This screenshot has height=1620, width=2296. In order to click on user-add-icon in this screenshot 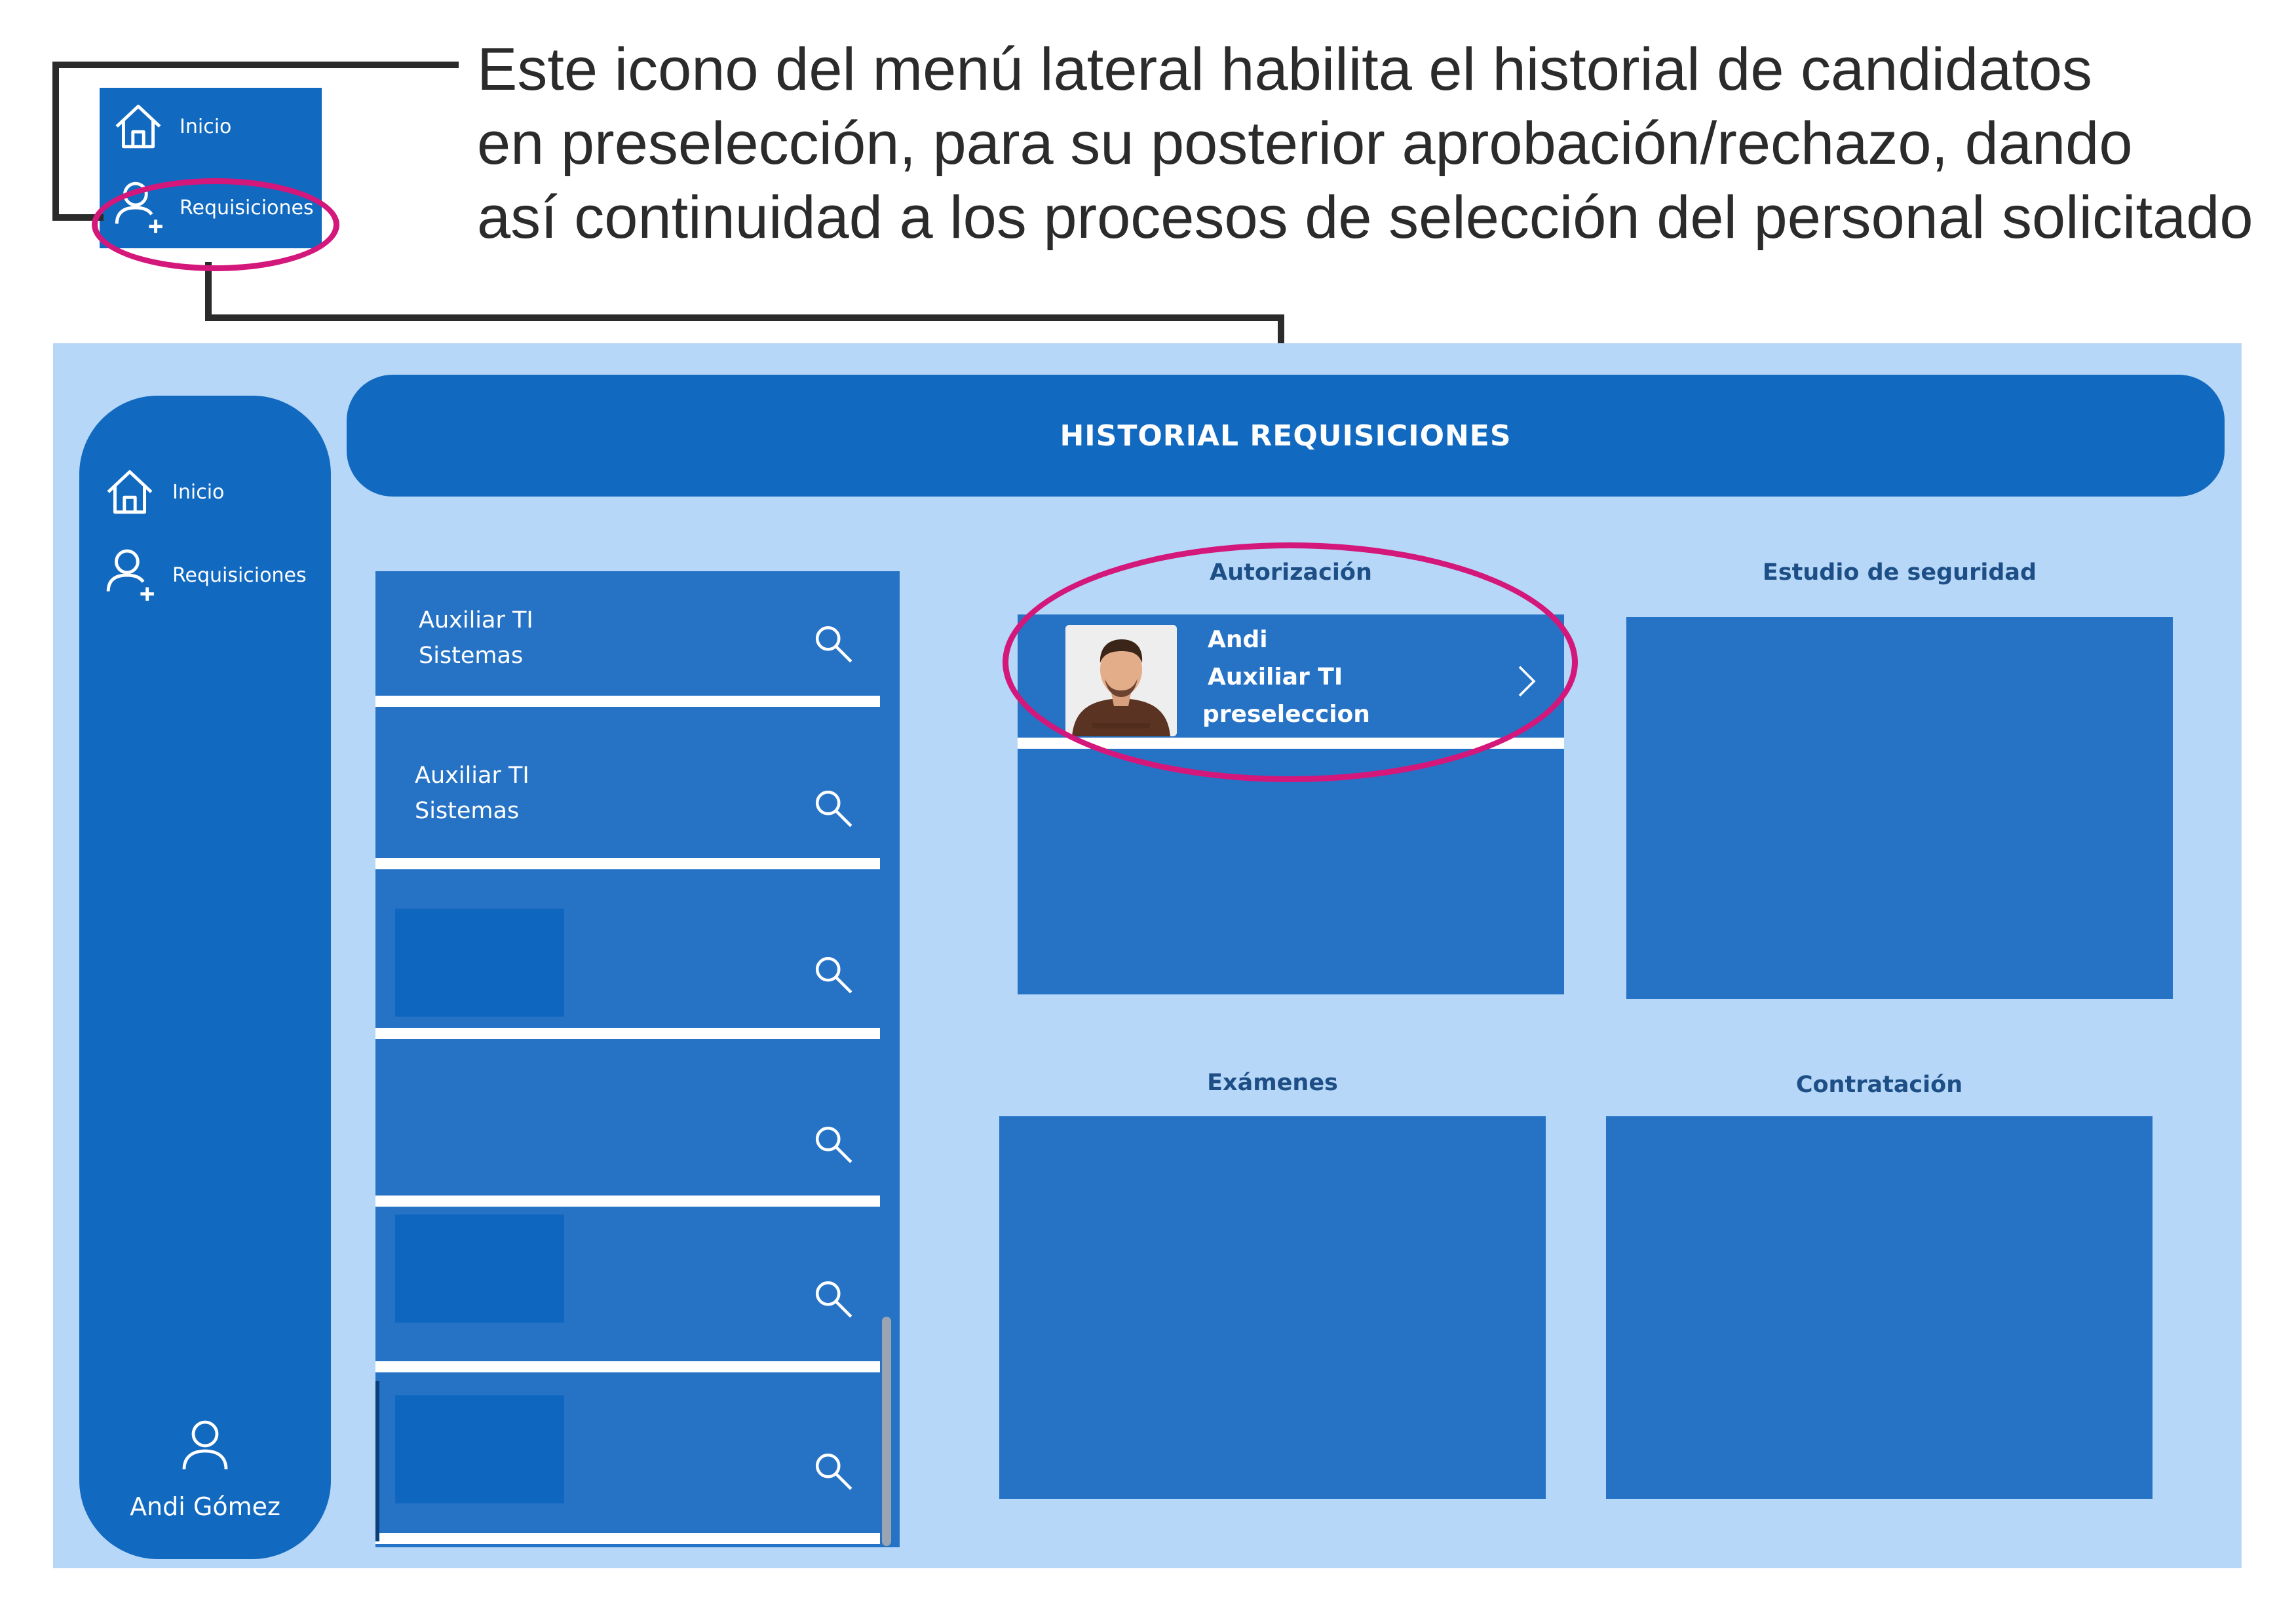, I will do `click(130, 575)`.